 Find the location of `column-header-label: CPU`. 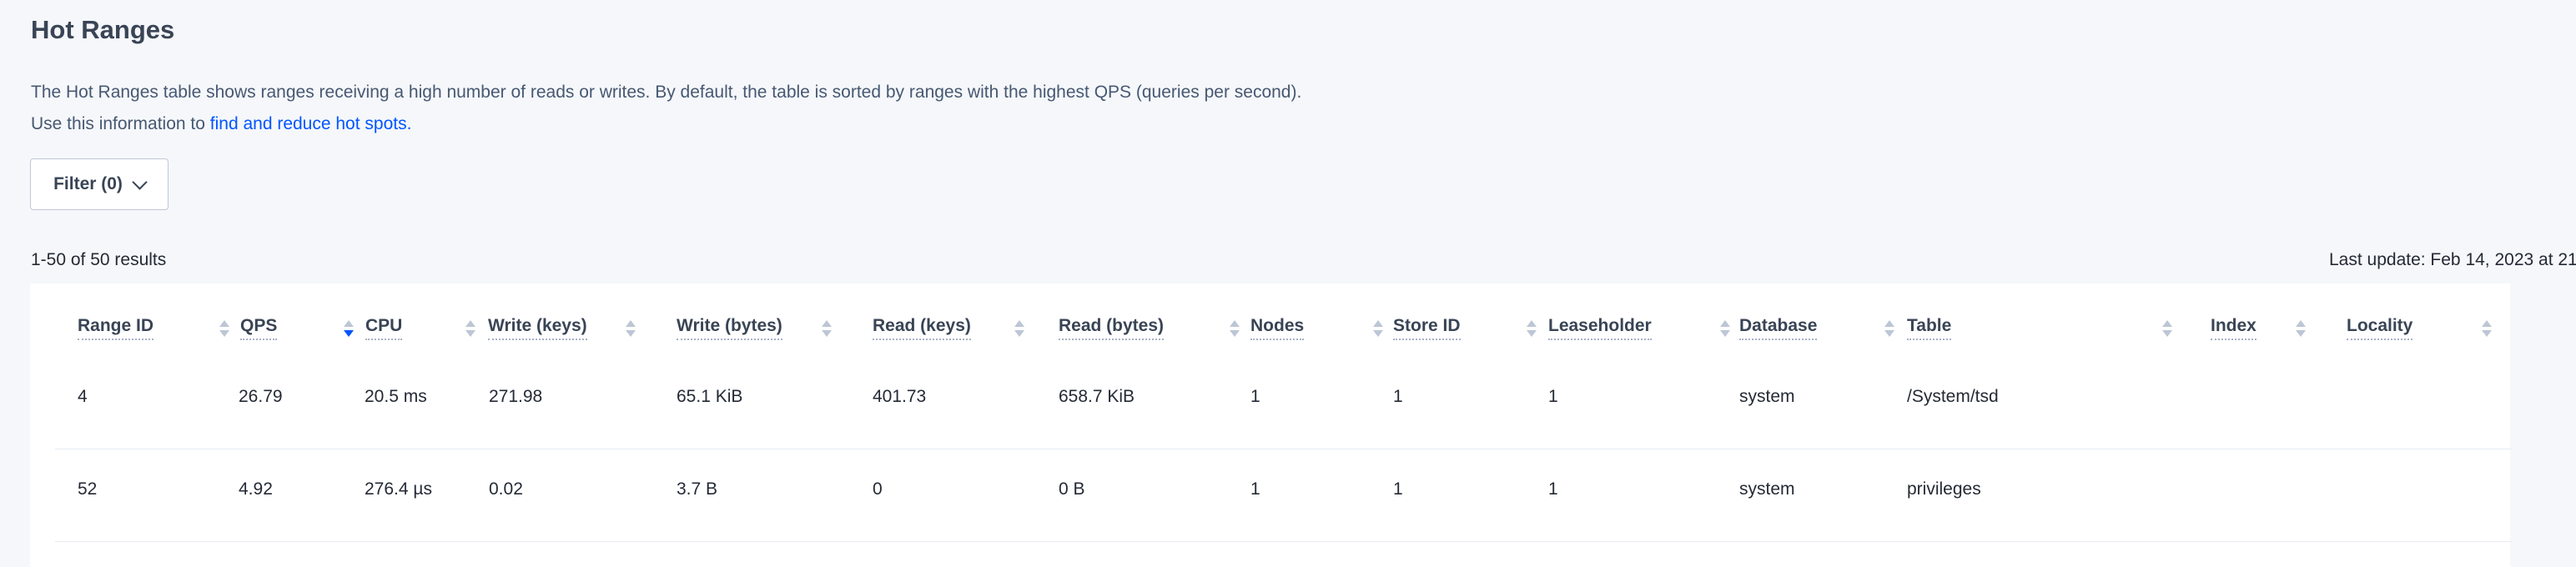

column-header-label: CPU is located at coordinates (384, 328).